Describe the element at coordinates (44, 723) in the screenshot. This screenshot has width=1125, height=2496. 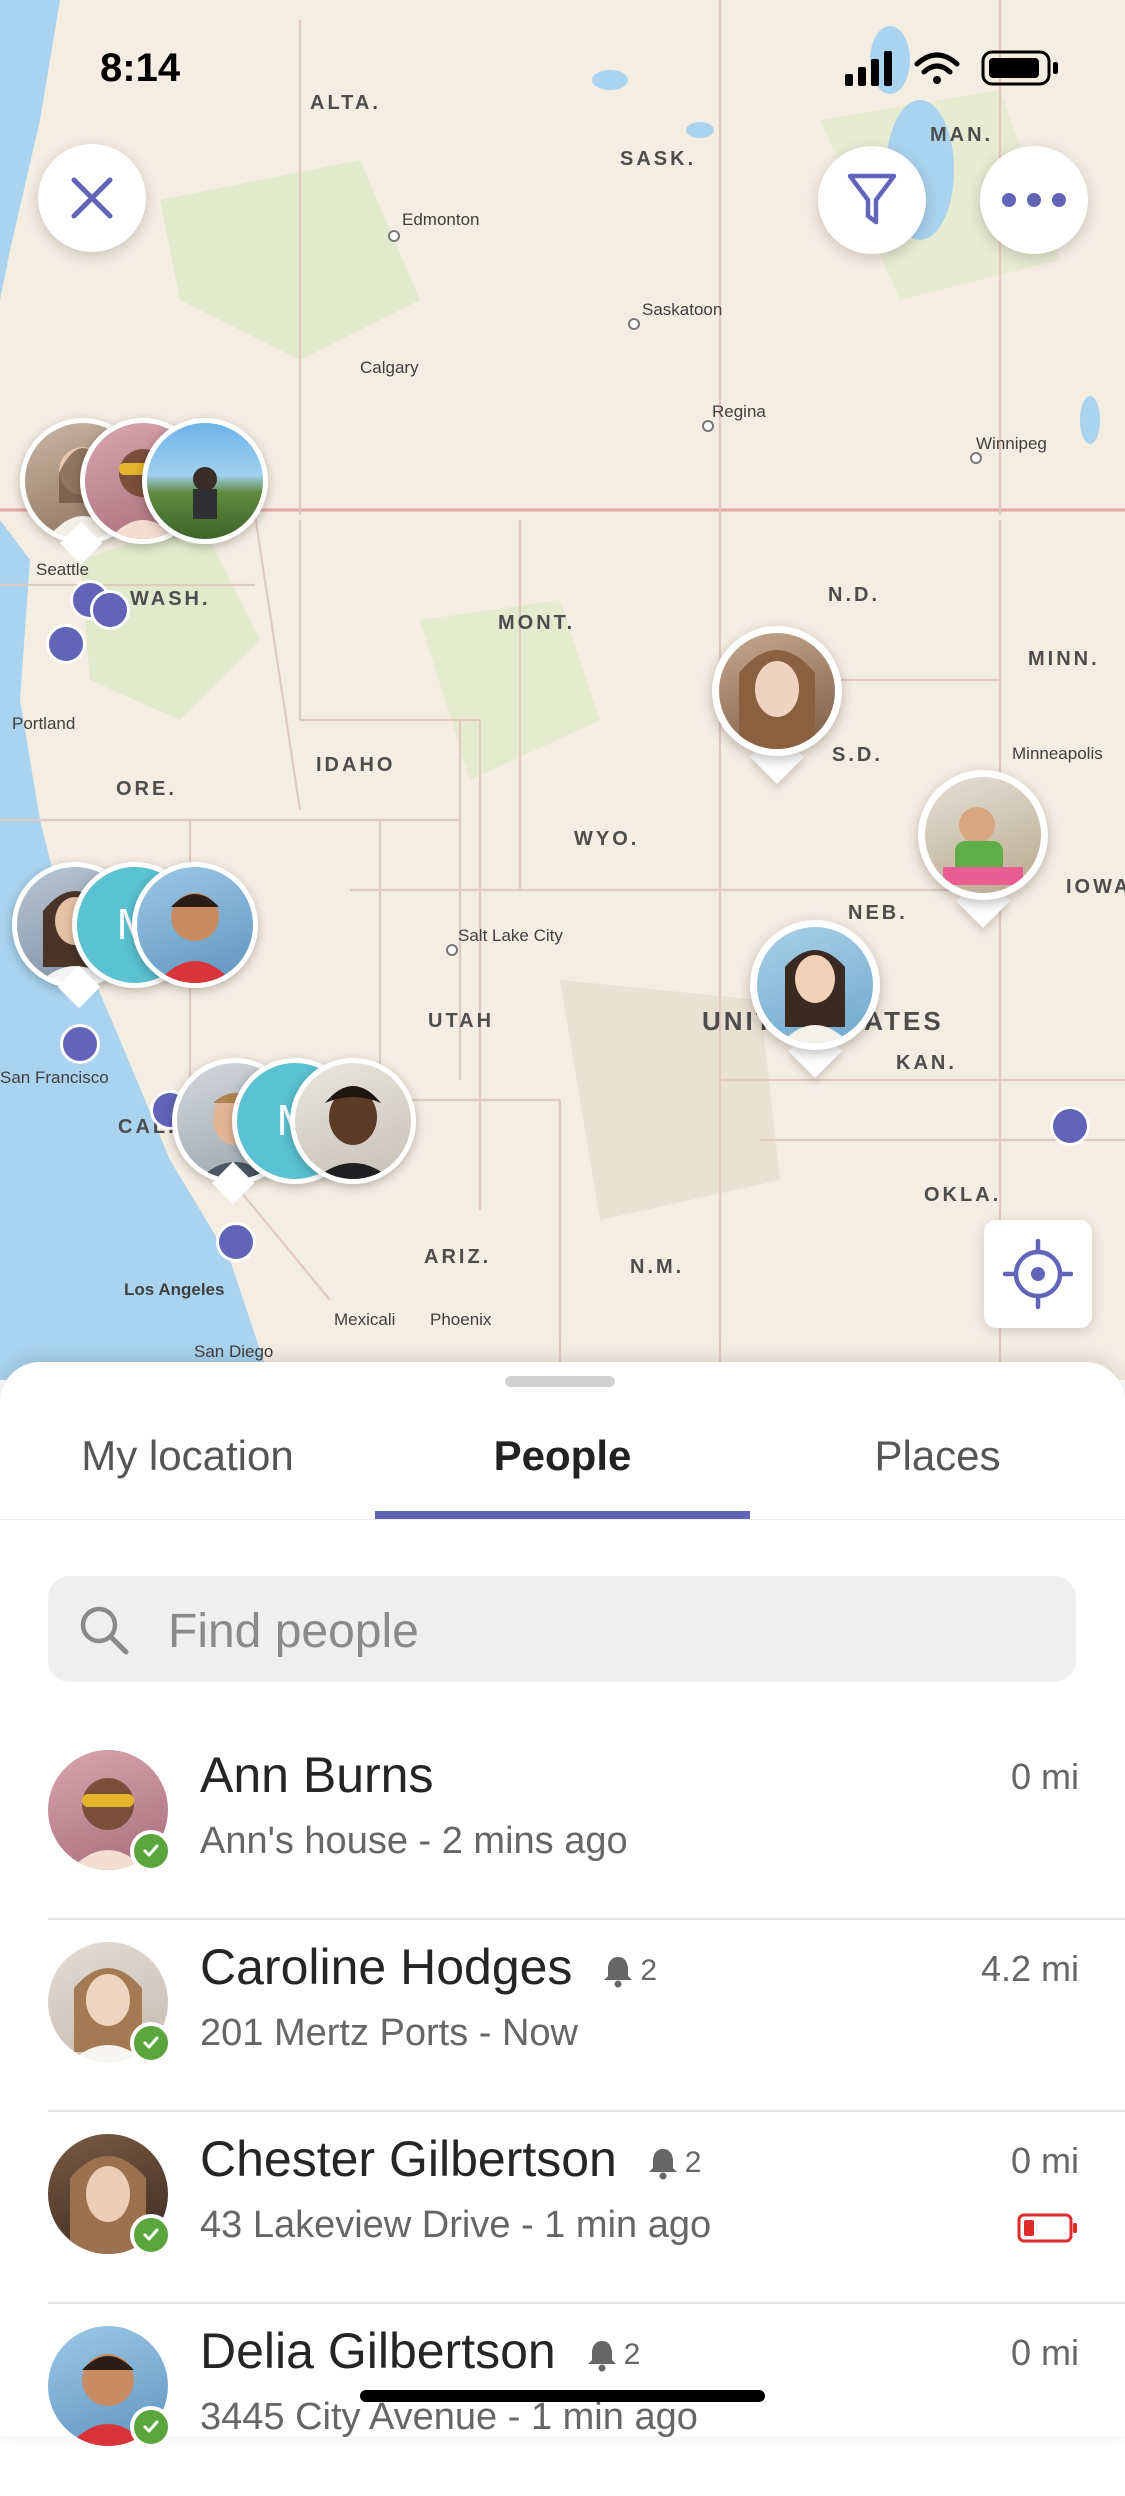
I see `city-label: Portland` at that location.